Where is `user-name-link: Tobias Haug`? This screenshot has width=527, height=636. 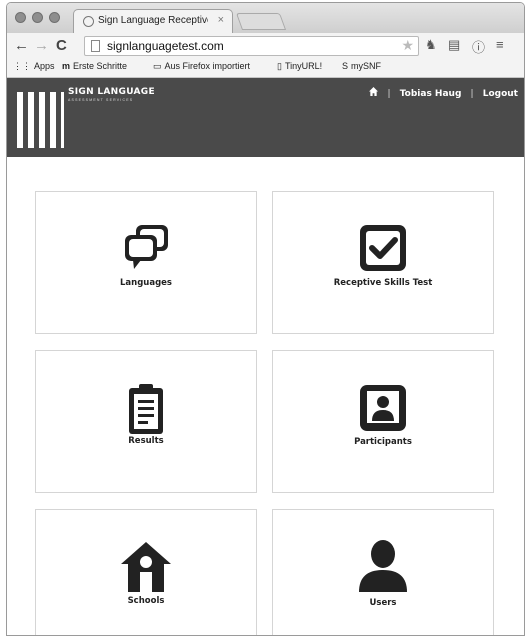
user-name-link: Tobias Haug is located at coordinates (431, 94).